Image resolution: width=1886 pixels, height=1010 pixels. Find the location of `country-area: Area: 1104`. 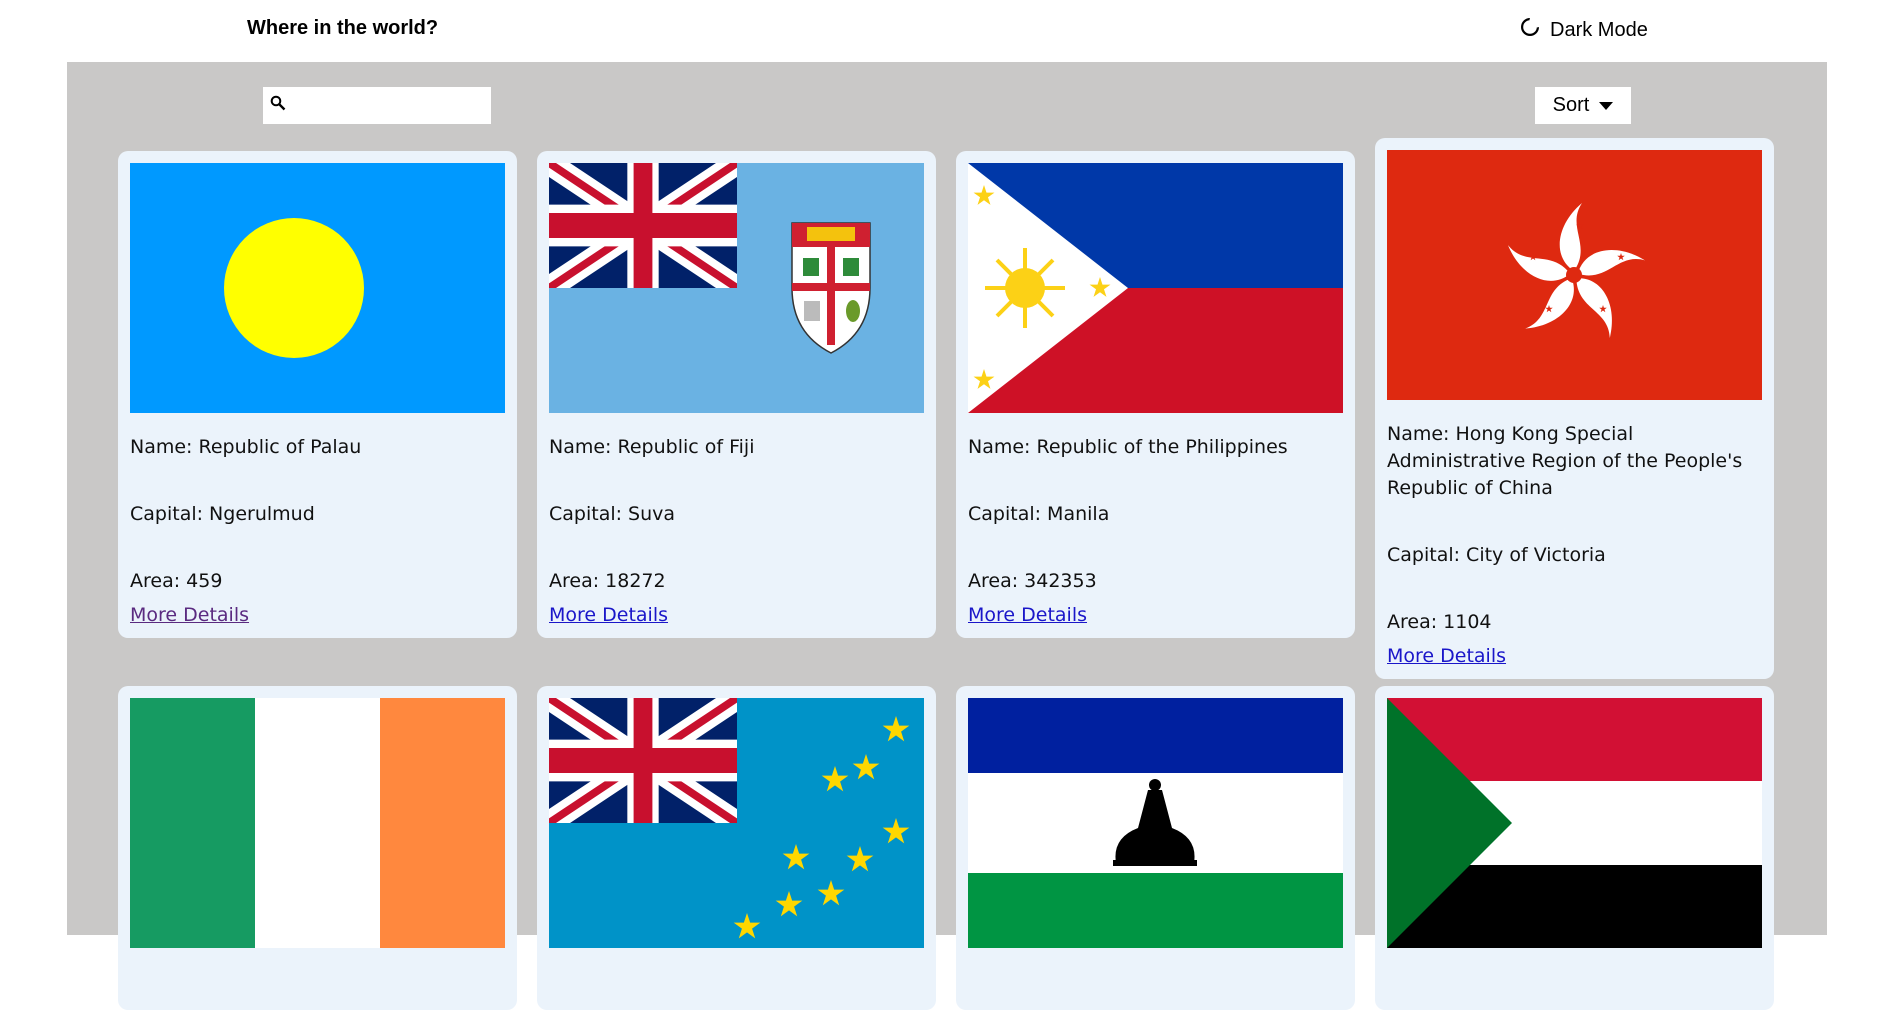

country-area: Area: 1104 is located at coordinates (1439, 622).